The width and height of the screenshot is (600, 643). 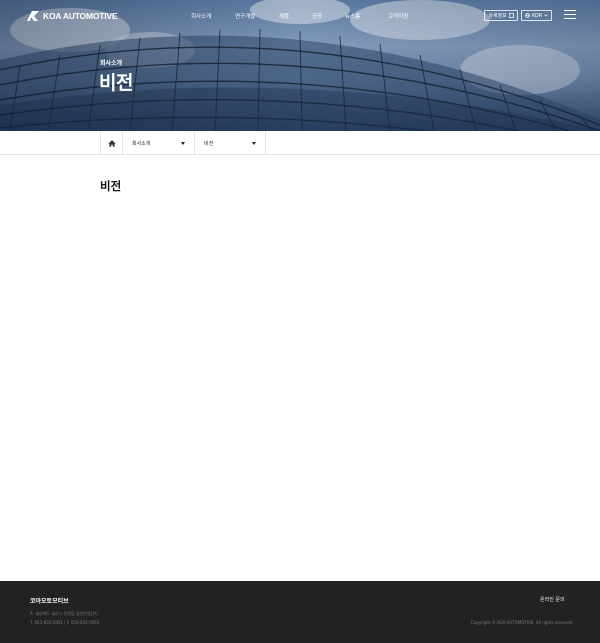 What do you see at coordinates (527, 15) in the screenshot?
I see `globe-icon` at bounding box center [527, 15].